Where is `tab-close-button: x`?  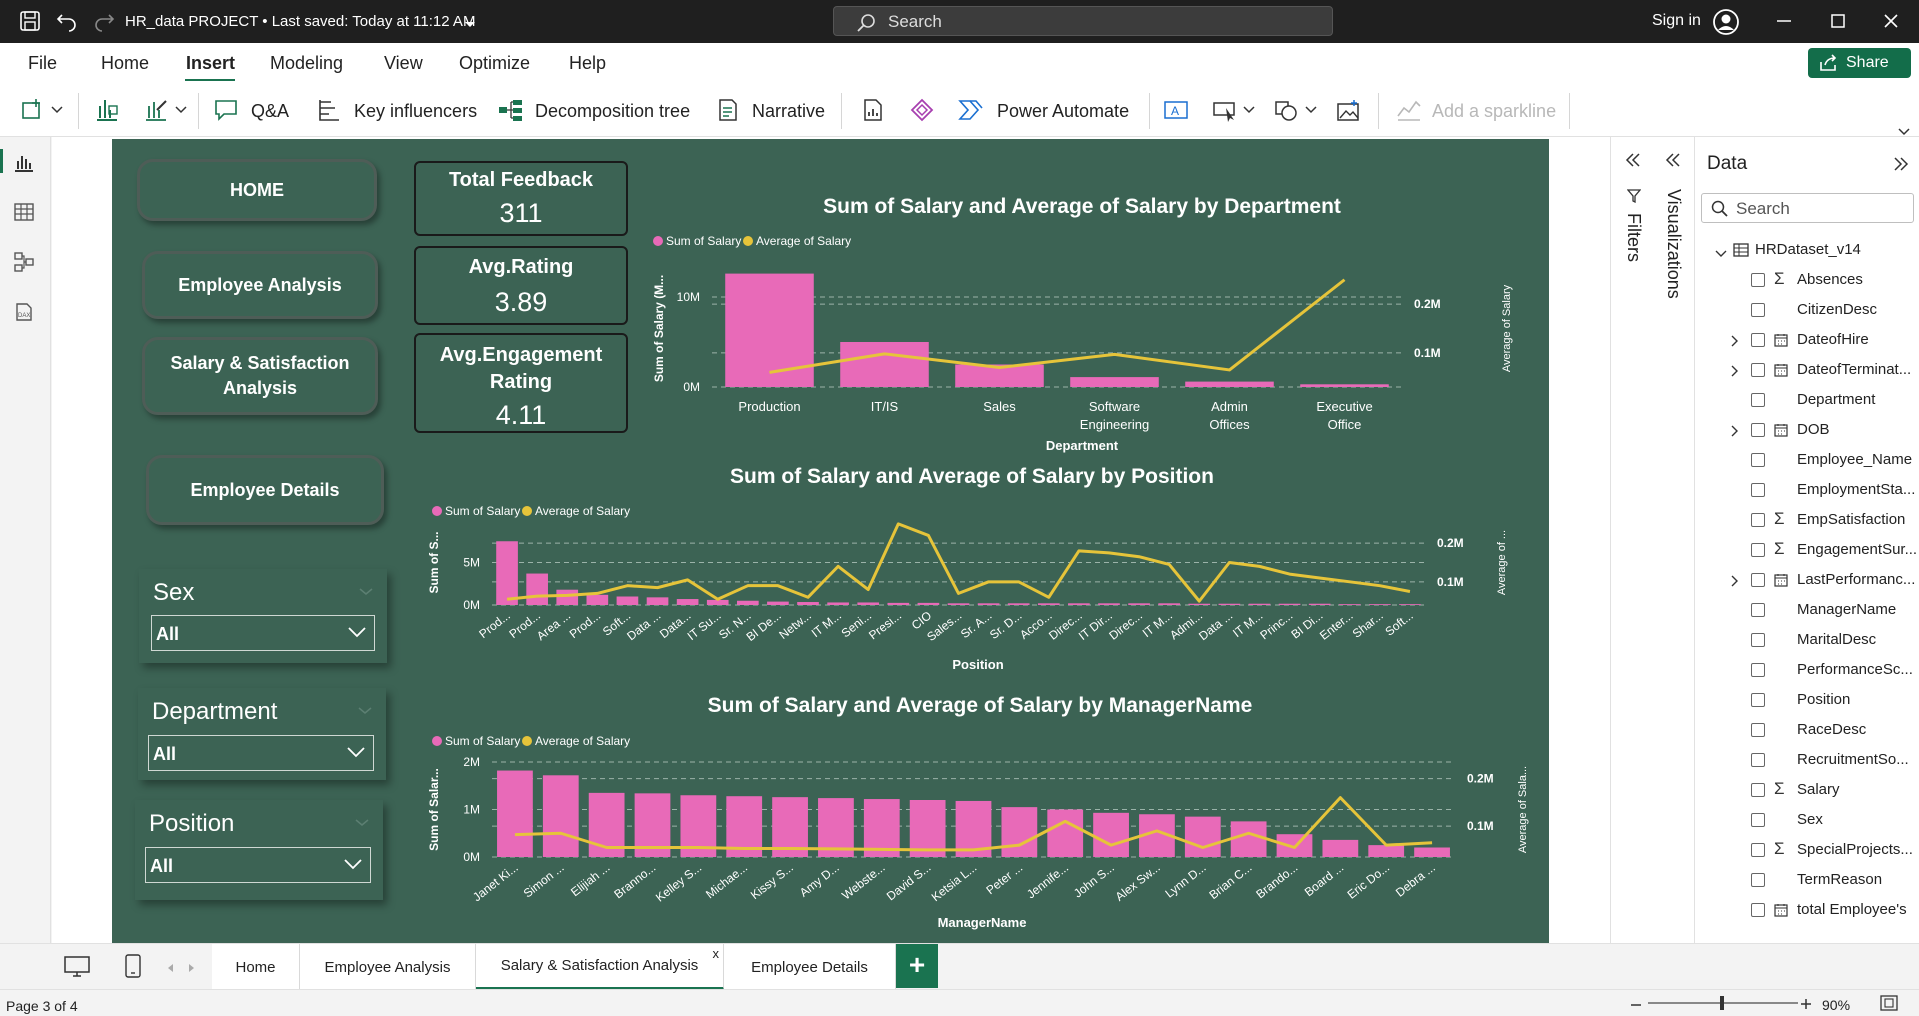 tab-close-button: x is located at coordinates (716, 953).